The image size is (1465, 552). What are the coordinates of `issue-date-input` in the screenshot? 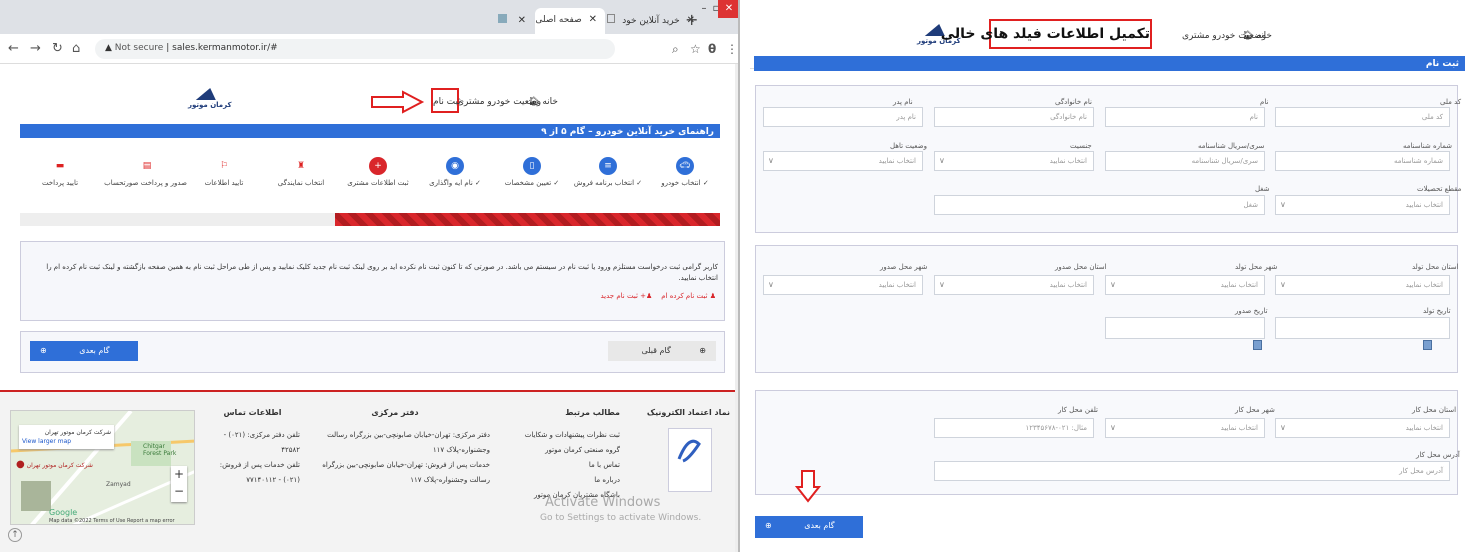 It's located at (1185, 328).